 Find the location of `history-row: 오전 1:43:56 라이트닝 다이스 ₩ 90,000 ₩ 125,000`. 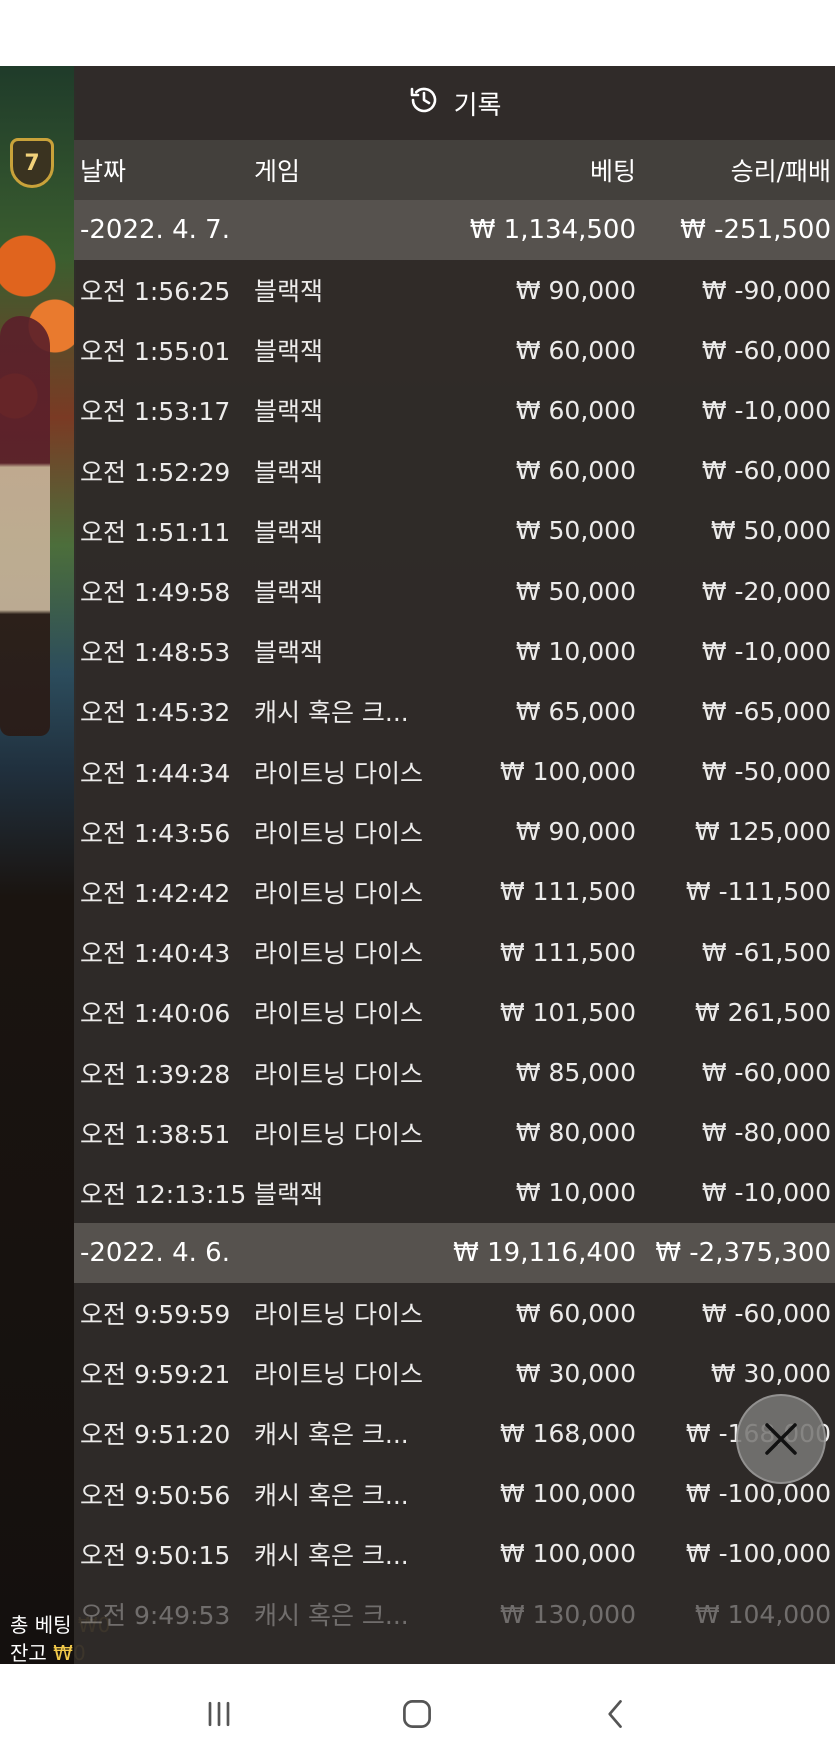

history-row: 오전 1:43:56 라이트닝 다이스 ₩ 90,000 ₩ 125,000 is located at coordinates (454, 832).